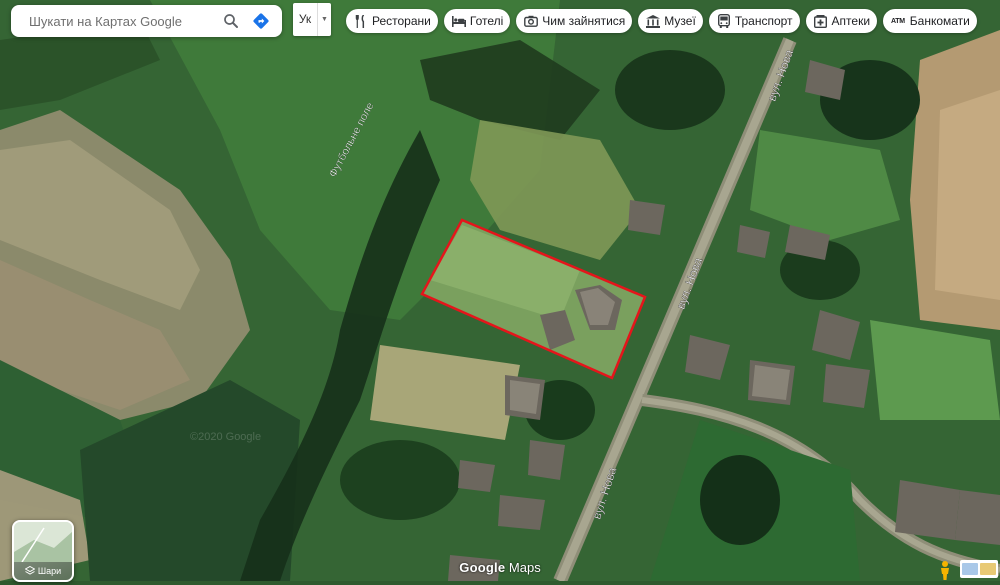 This screenshot has height=585, width=1000. I want to click on chip-restaurants: Ресторани, so click(392, 21).